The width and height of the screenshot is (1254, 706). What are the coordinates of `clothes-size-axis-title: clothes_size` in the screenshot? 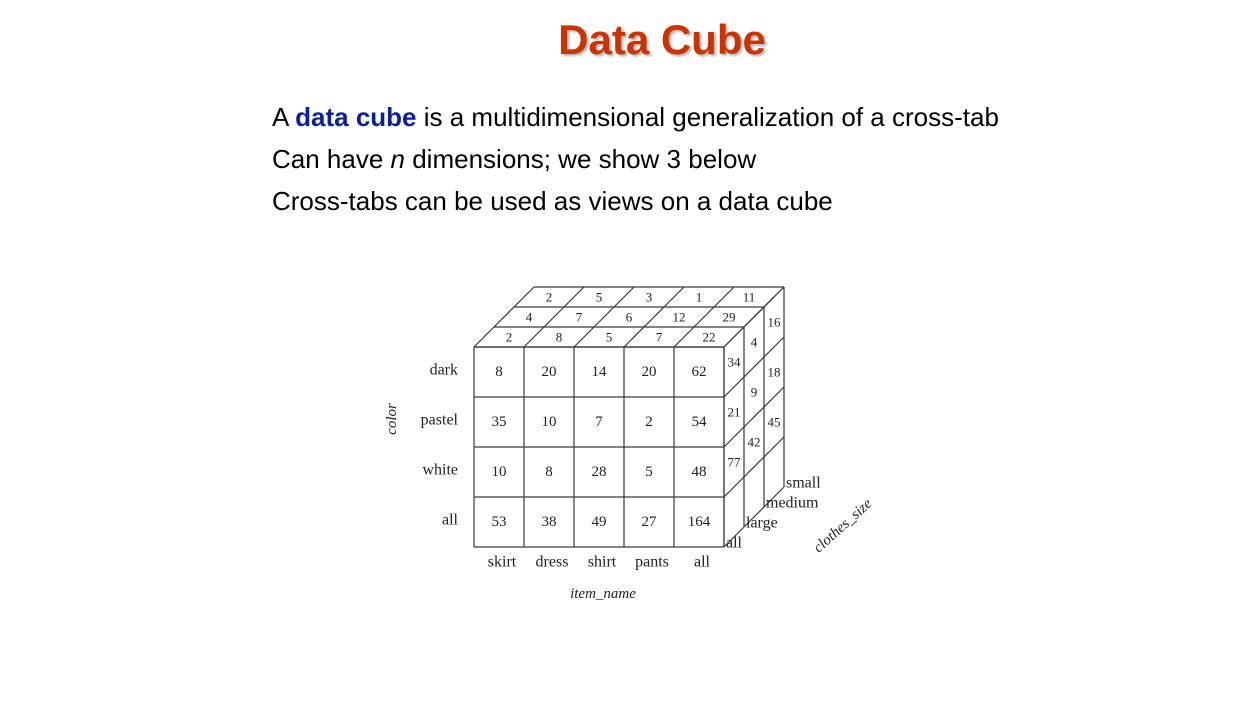 It's located at (843, 526).